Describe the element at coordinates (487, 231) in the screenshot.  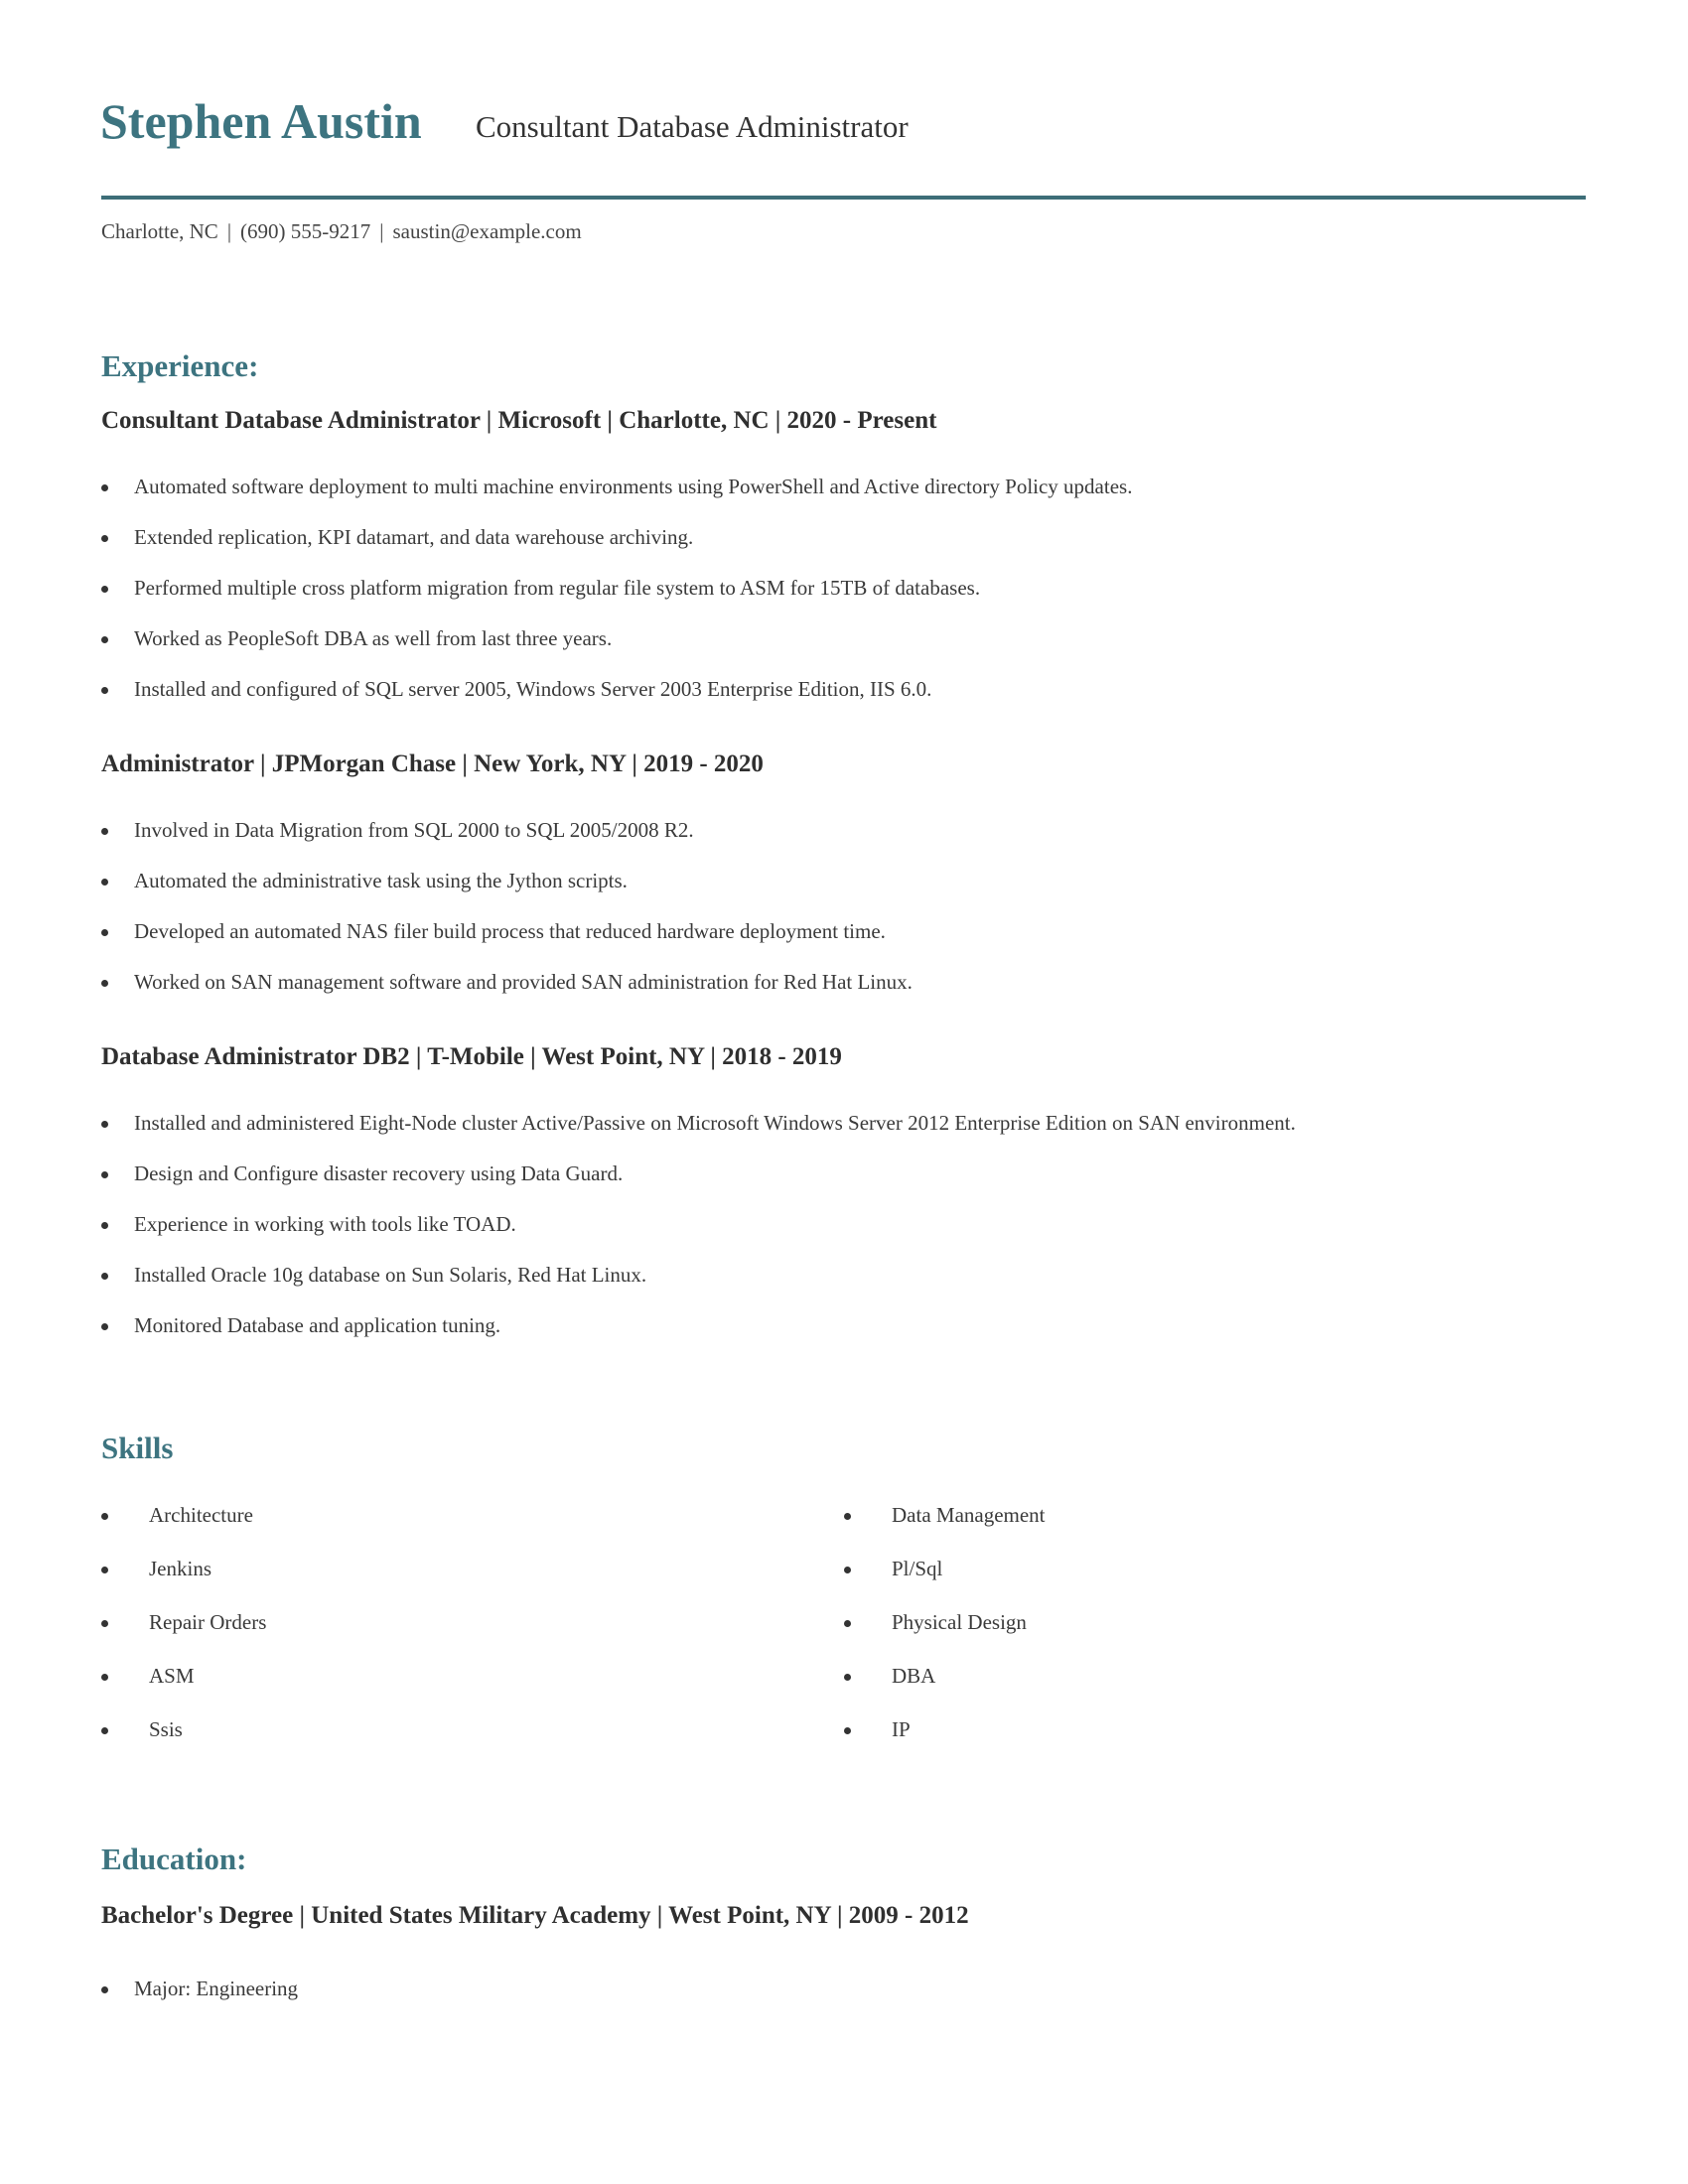
I see `contact-email: saustin@example.com` at that location.